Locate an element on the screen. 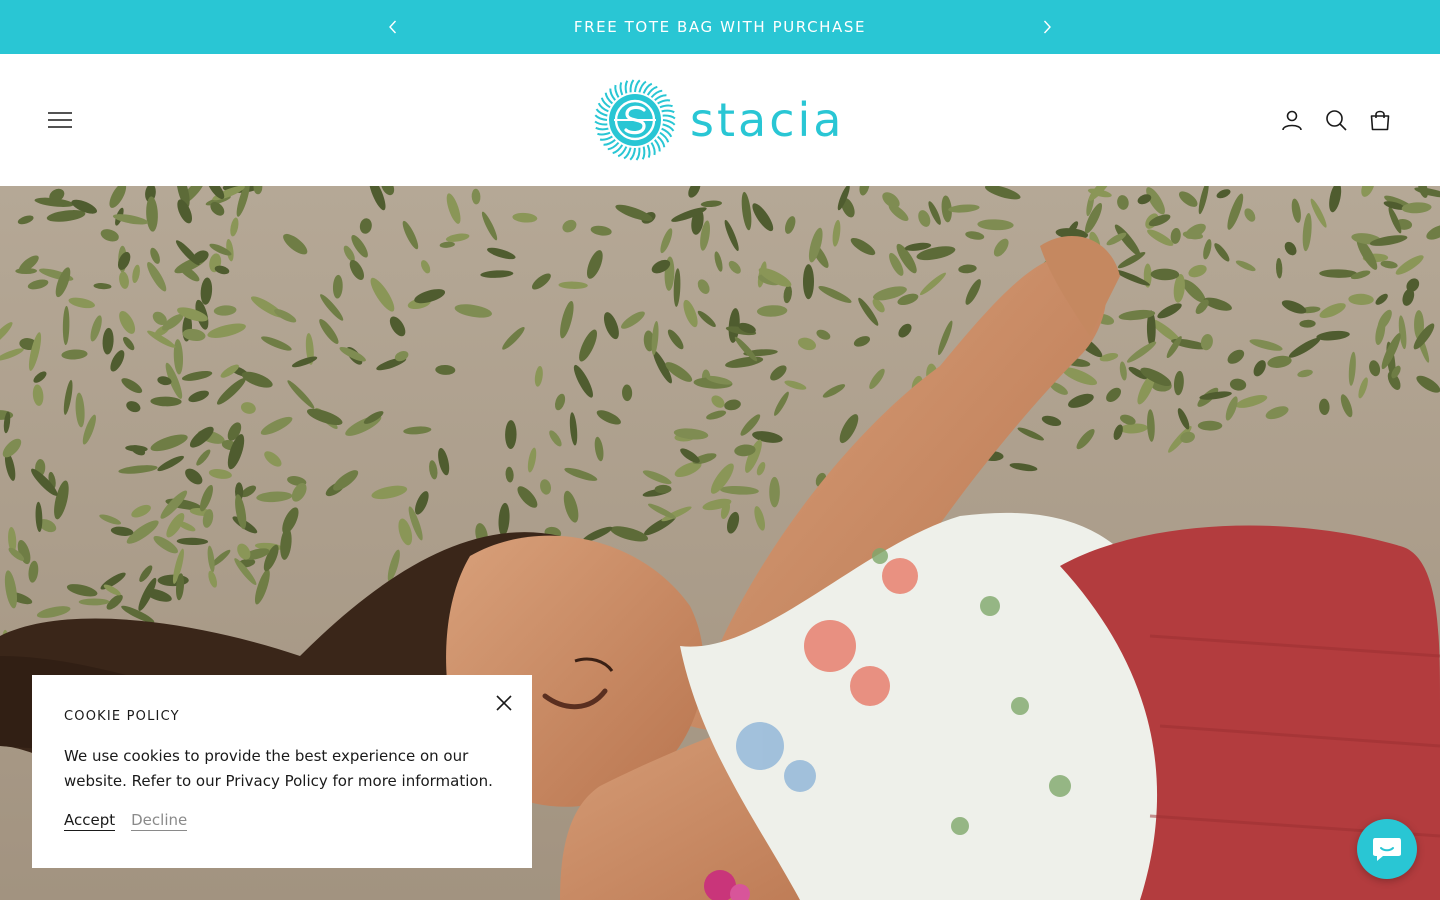 The height and width of the screenshot is (900, 1440). hamburger-menu-icon is located at coordinates (60, 120).